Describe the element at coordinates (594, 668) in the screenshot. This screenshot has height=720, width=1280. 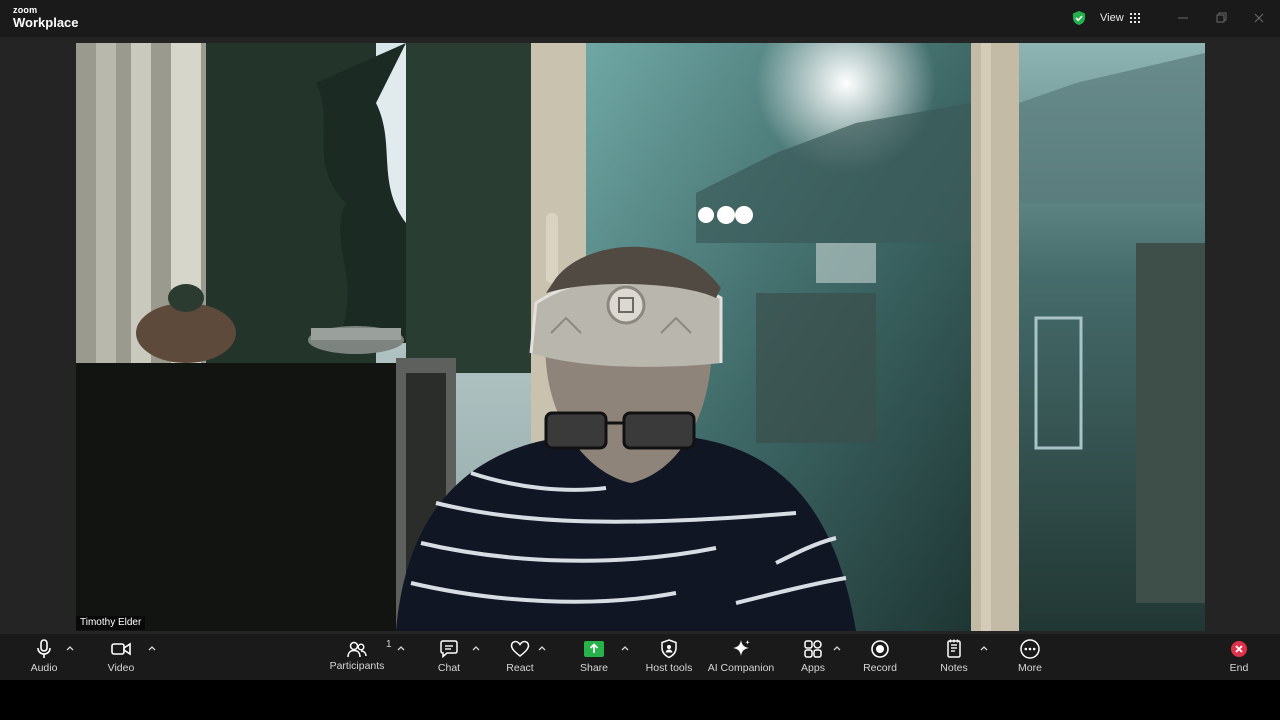
I see `share-label: Share` at that location.